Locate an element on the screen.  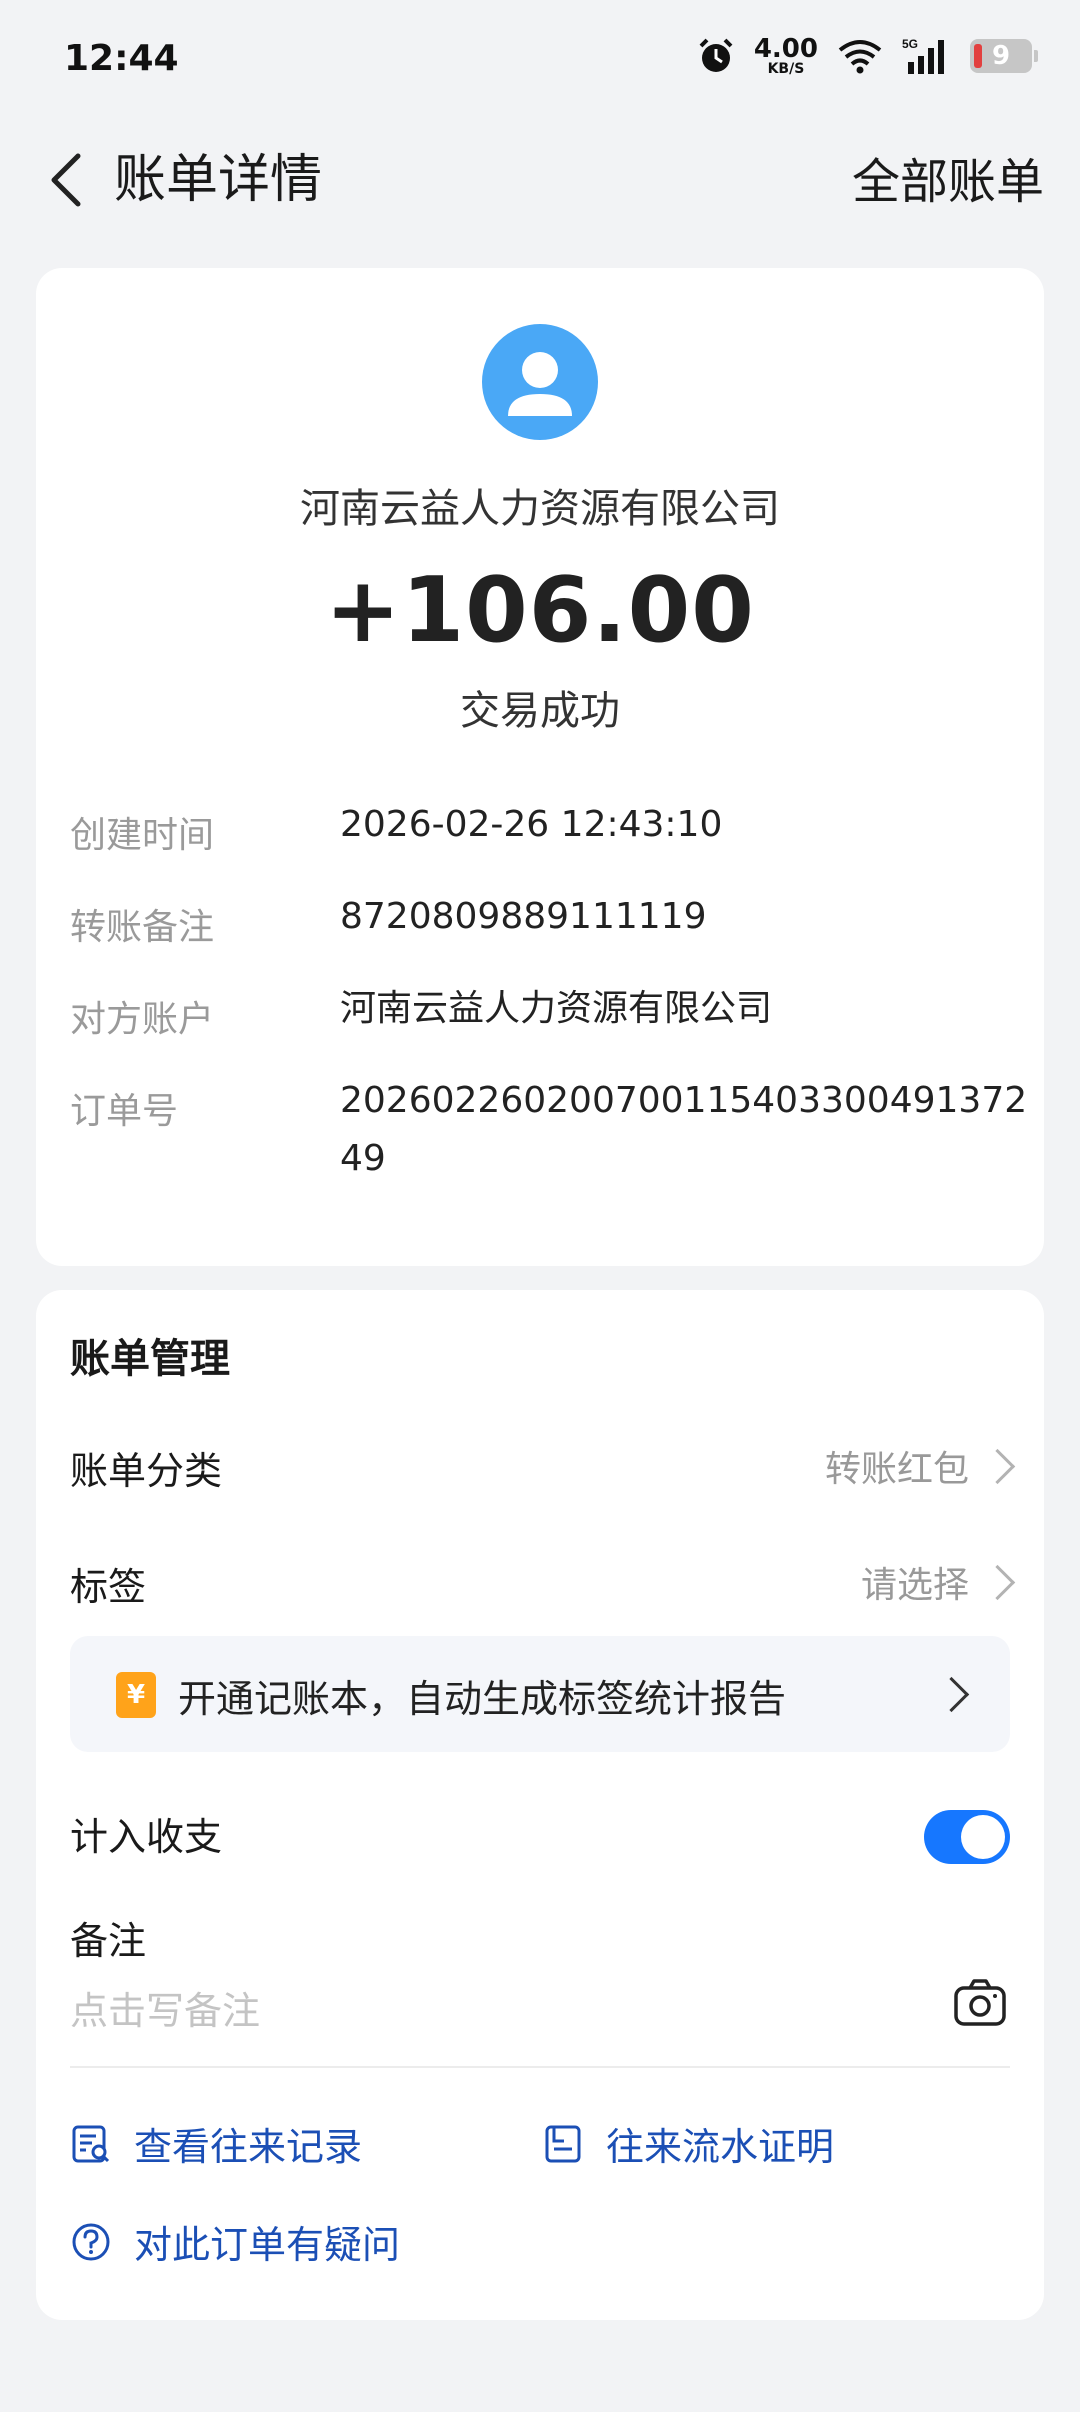
status-icons: 4.00 KB/S 5G 9 is located at coordinates (867, 55).